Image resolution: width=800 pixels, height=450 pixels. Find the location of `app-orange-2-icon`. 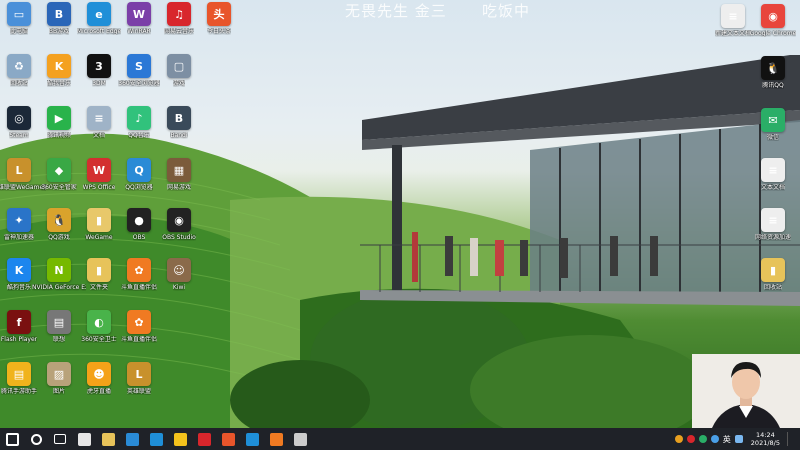

app-orange-2-icon is located at coordinates (276, 439).